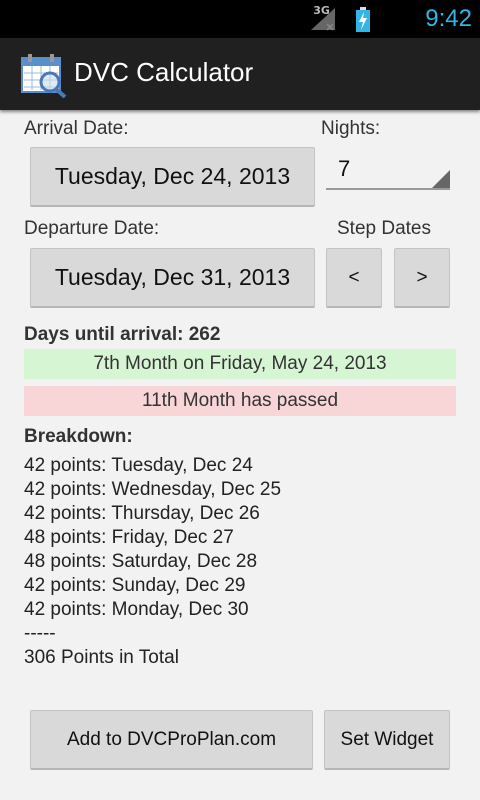 The height and width of the screenshot is (800, 480). What do you see at coordinates (448, 18) in the screenshot?
I see `clock: 9:42` at bounding box center [448, 18].